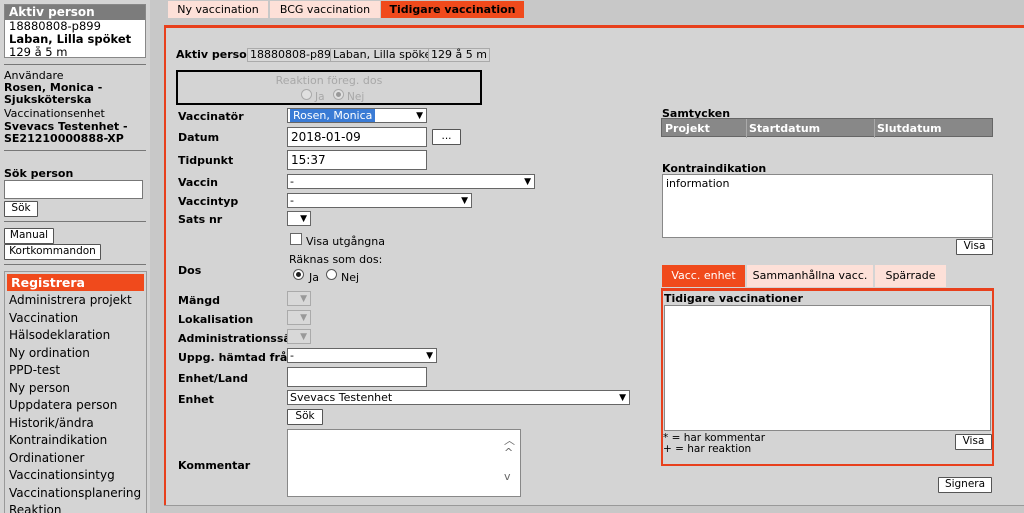 This screenshot has width=1024, height=513. Describe the element at coordinates (333, 115) in the screenshot. I see `vaccinator-selected-value: Rosen, Monica` at that location.